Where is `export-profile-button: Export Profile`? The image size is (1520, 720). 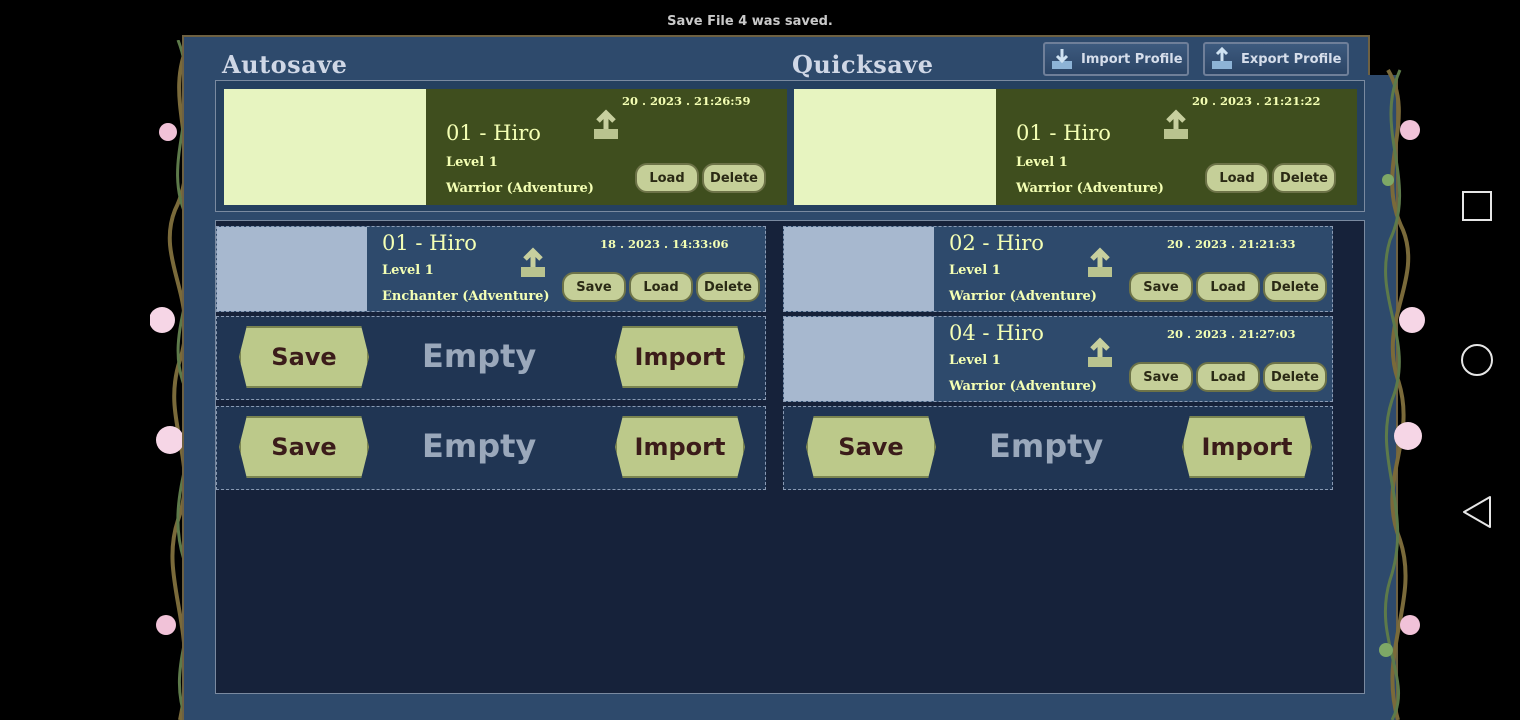 export-profile-button: Export Profile is located at coordinates (1276, 59).